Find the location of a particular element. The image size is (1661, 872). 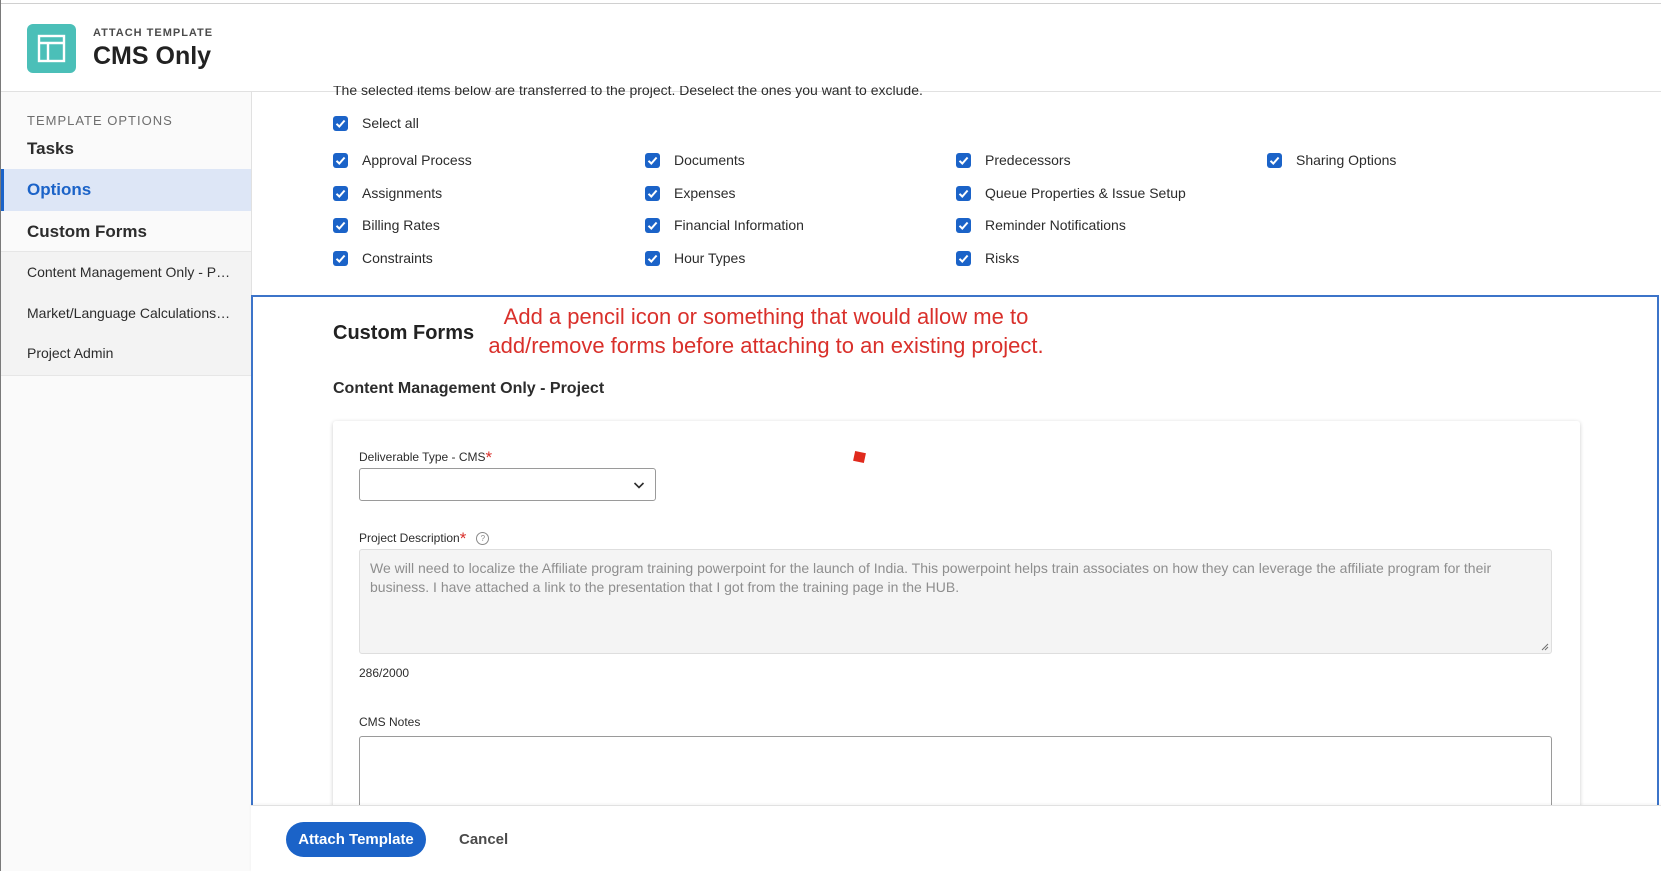

checkbox-label: Reminder Notifications is located at coordinates (1055, 225).